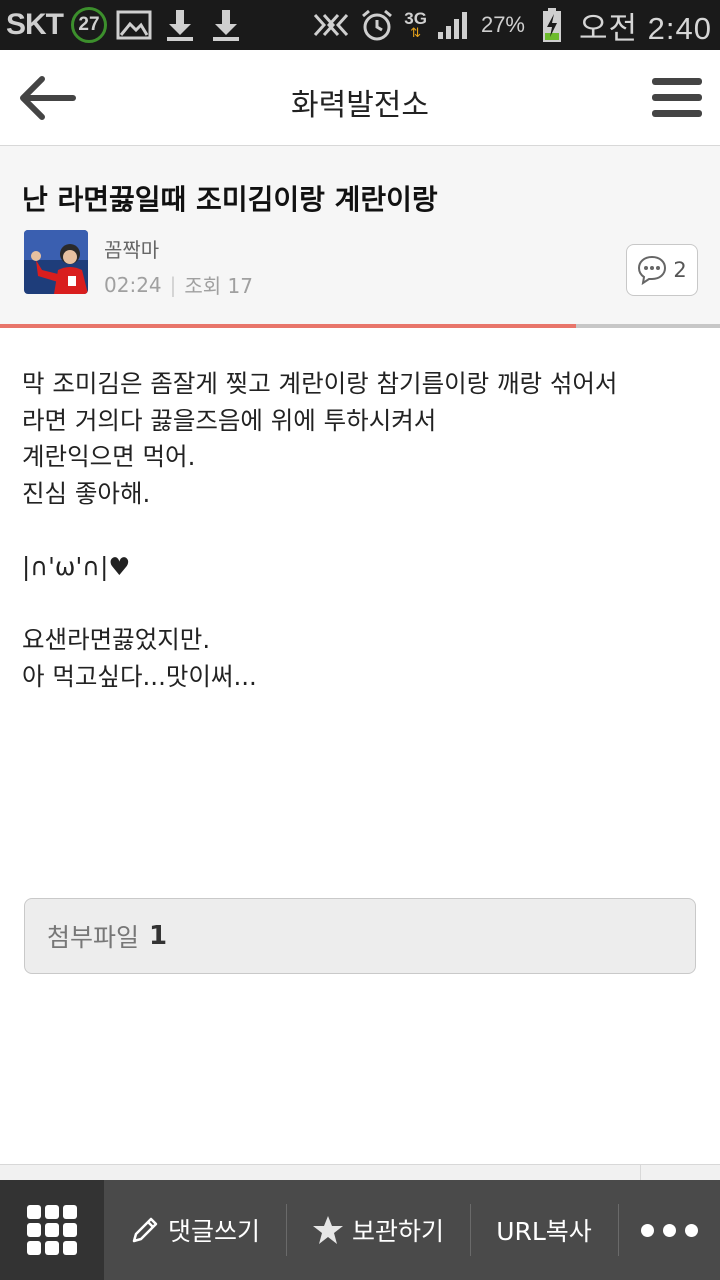 The height and width of the screenshot is (1280, 720). Describe the element at coordinates (552, 25) in the screenshot. I see `battery-charging-icon` at that location.